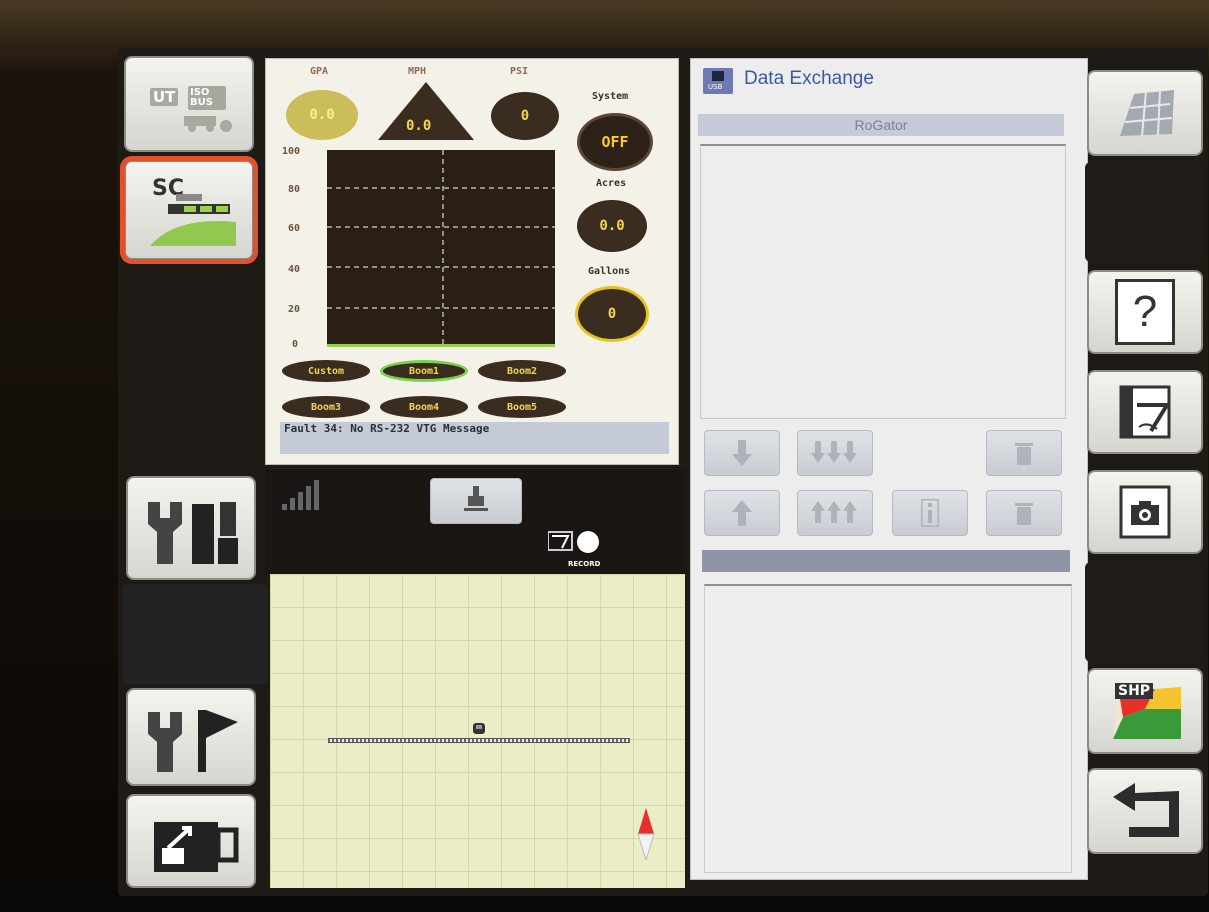 Image resolution: width=1209 pixels, height=912 pixels. I want to click on shp-label: SHP, so click(1134, 691).